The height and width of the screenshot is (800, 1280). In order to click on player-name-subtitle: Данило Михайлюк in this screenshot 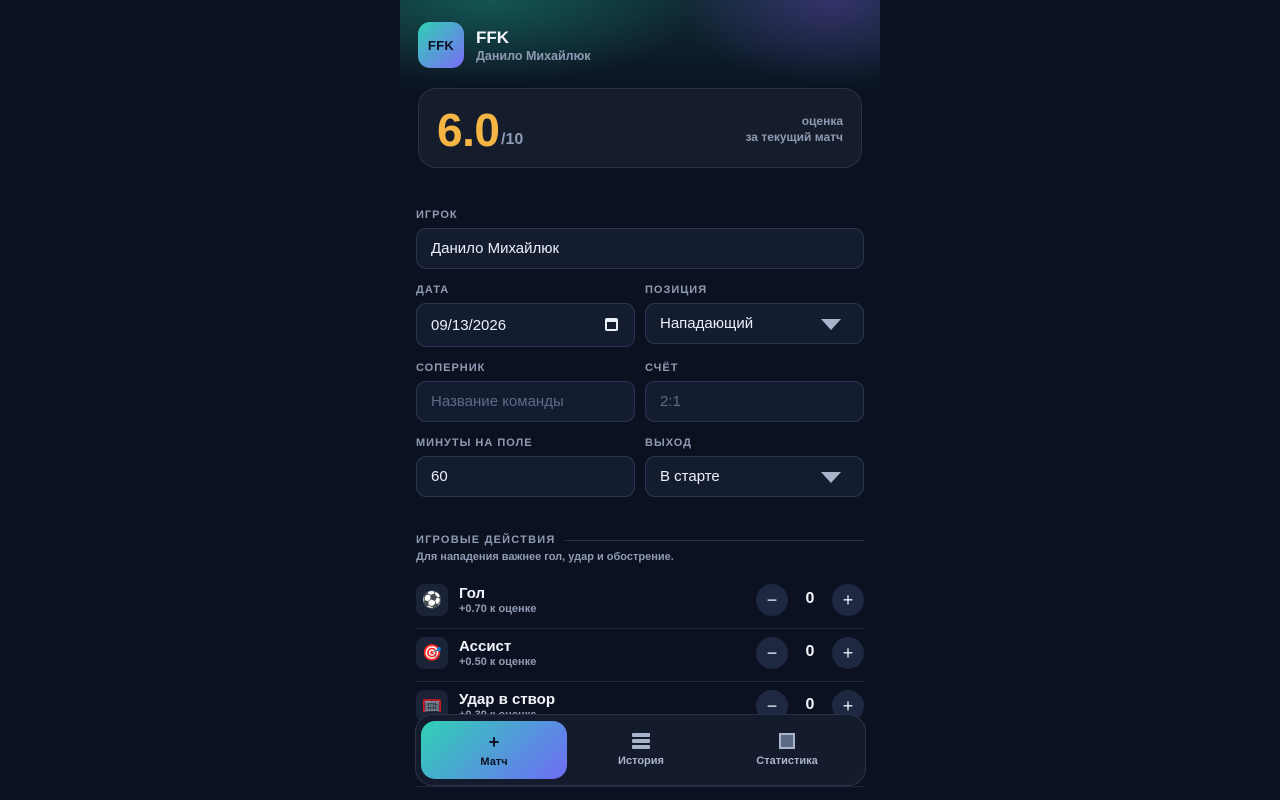, I will do `click(533, 56)`.